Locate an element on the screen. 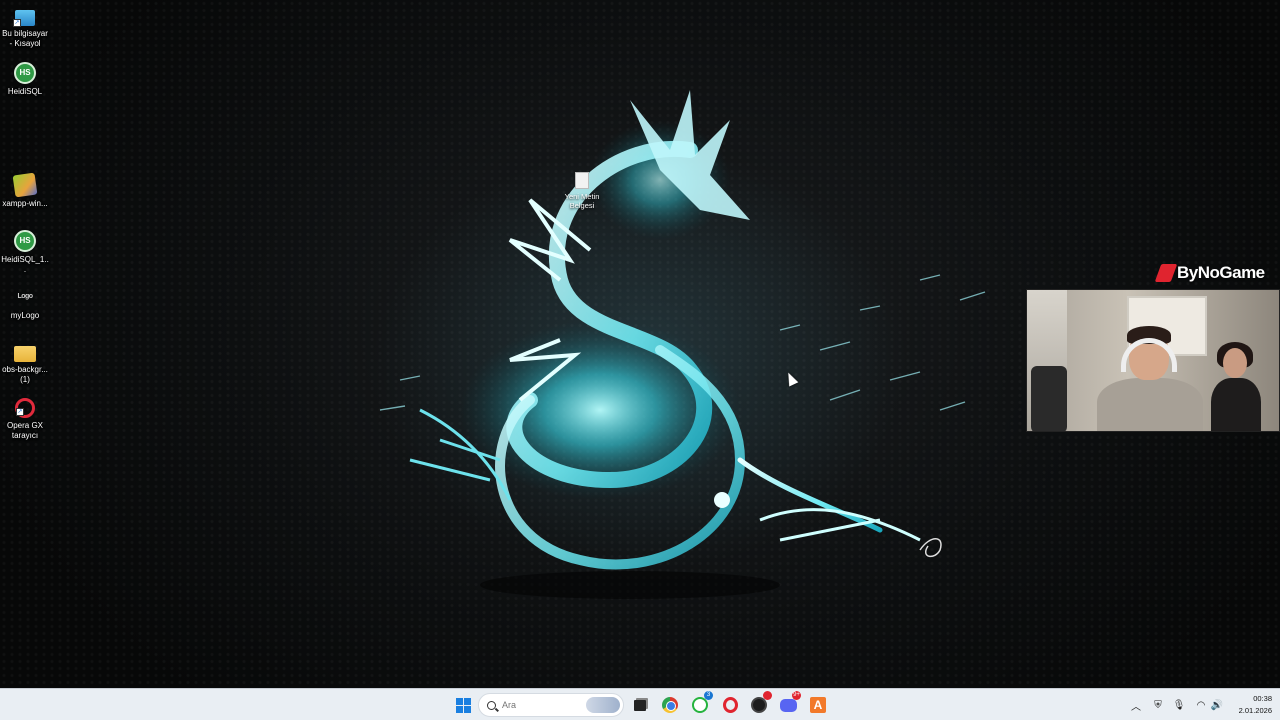 The height and width of the screenshot is (720, 1280). tray-volume: 🔊 is located at coordinates (1217, 705).